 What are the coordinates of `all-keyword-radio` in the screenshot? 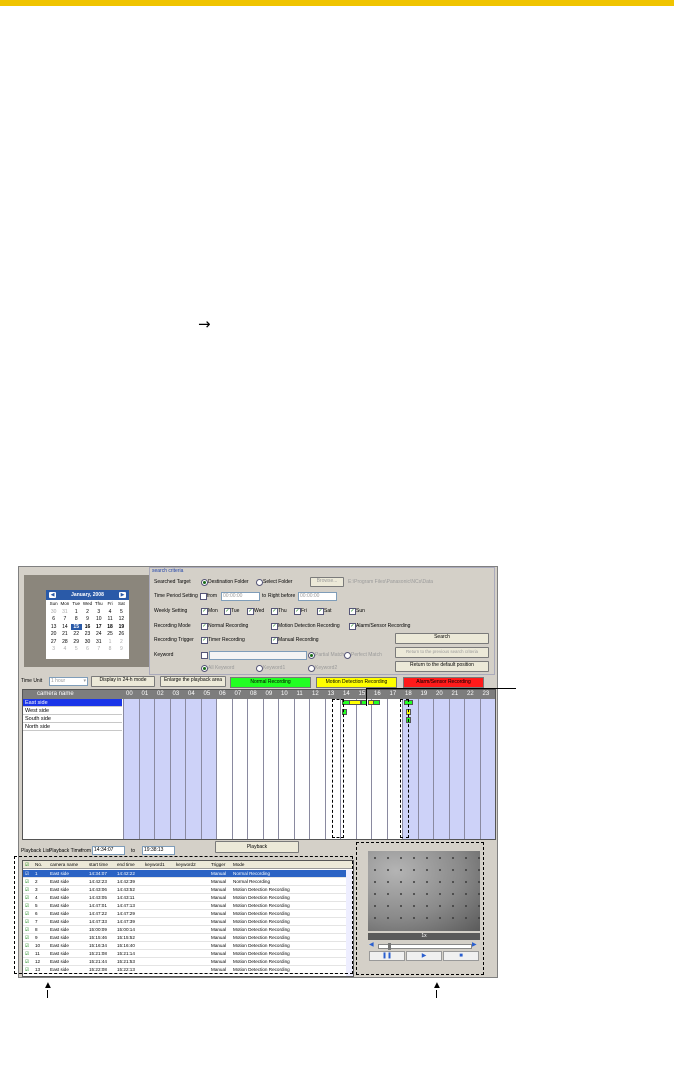 It's located at (204, 668).